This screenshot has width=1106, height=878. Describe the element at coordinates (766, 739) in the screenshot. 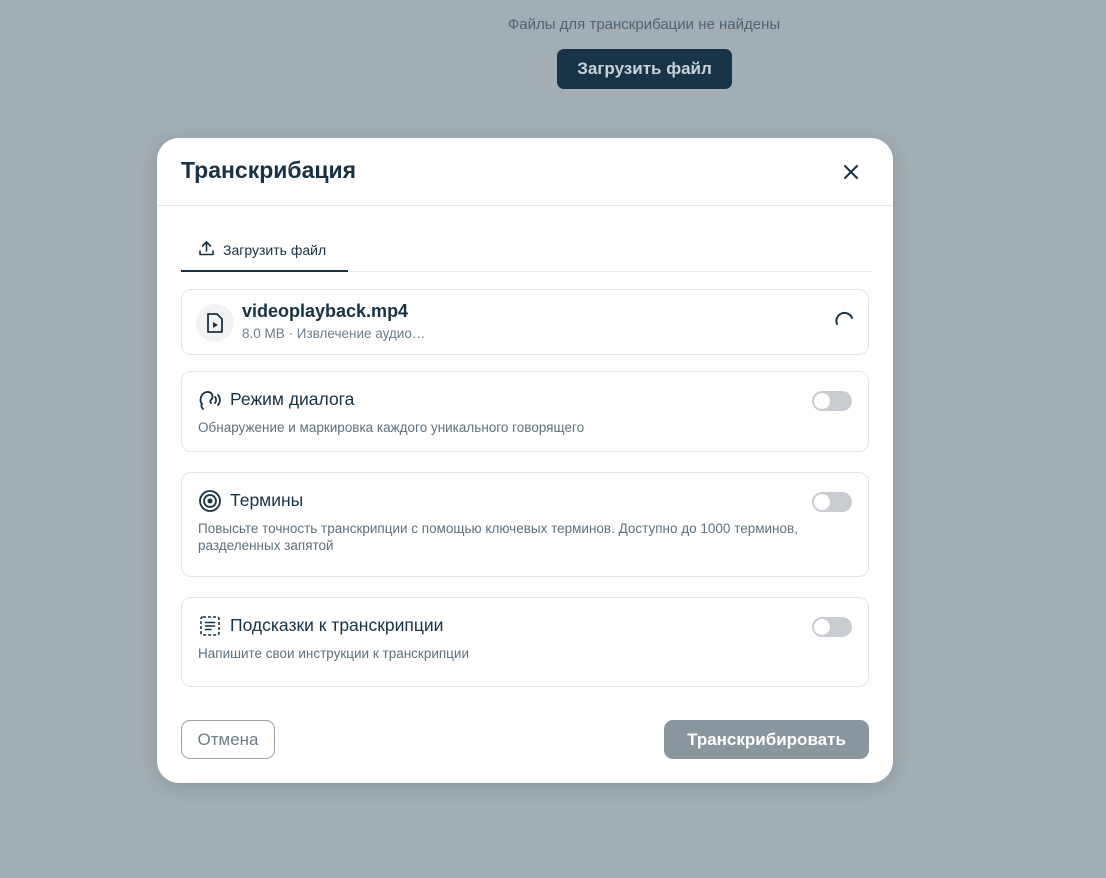

I see `transcribe-button: Транскрибировать` at that location.